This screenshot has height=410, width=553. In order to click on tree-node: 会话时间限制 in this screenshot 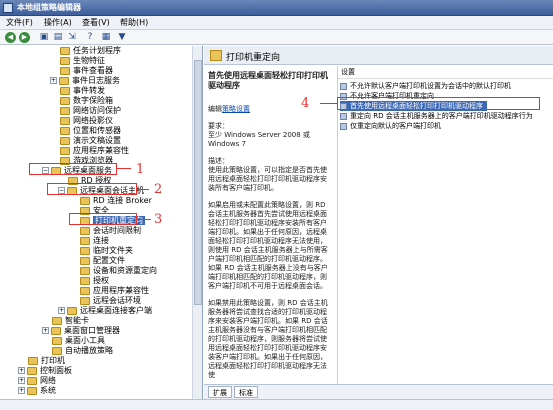, I will do `click(110, 231)`.